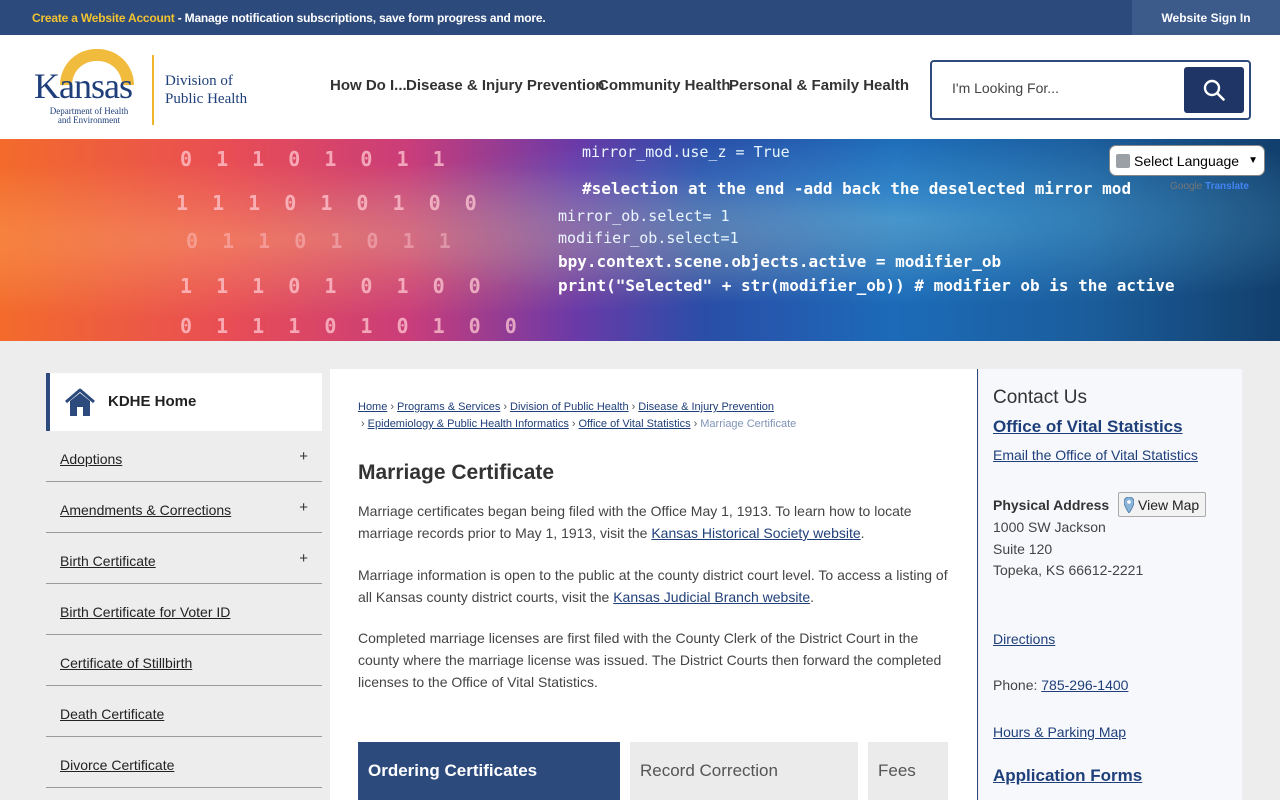 The width and height of the screenshot is (1280, 800). Describe the element at coordinates (152, 401) in the screenshot. I see `sidebar-home-label: KDHE Home` at that location.